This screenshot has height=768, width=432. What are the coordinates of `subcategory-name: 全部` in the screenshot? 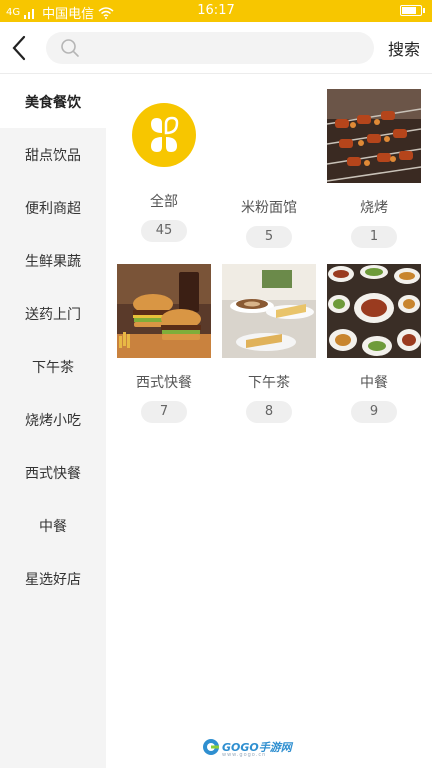 It's located at (164, 202).